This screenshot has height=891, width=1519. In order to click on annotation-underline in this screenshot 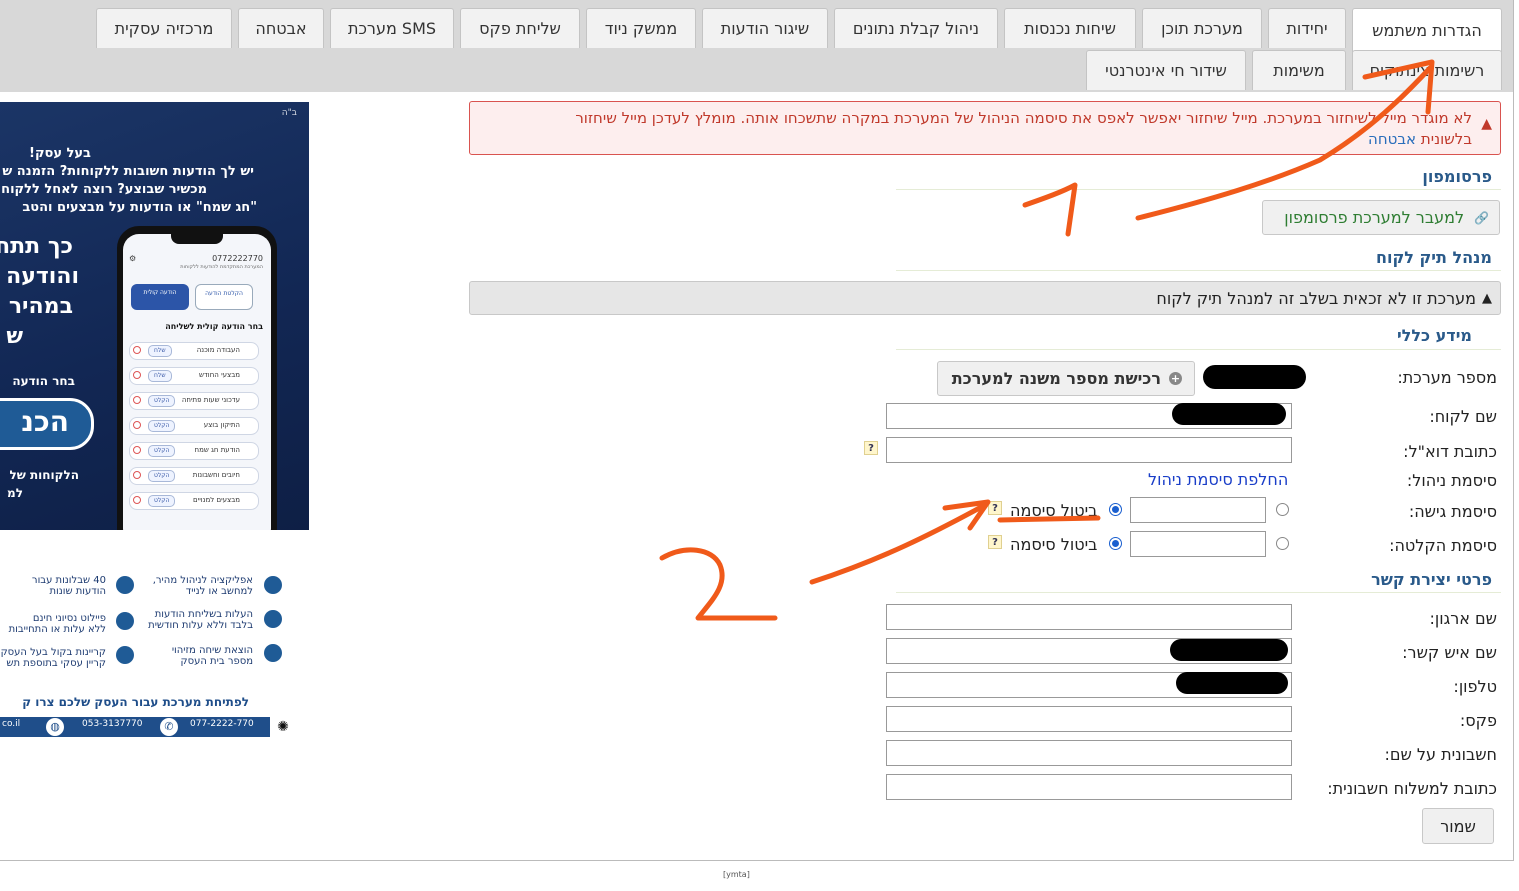, I will do `click(1049, 519)`.